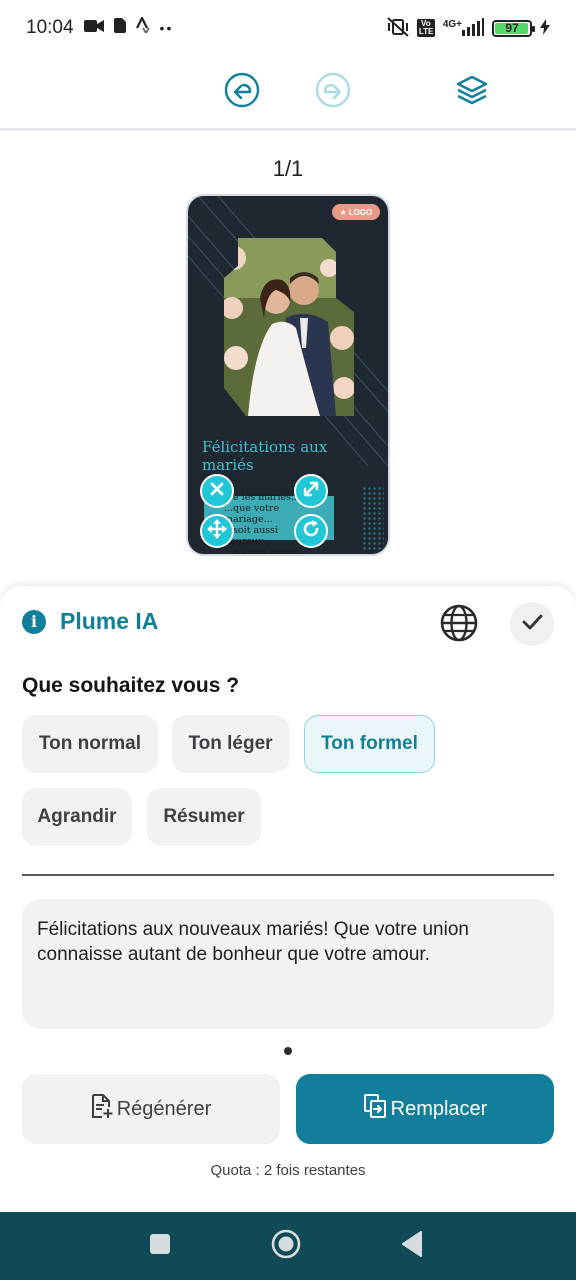  I want to click on status-bar: 10:04 •• Vo LTE 4G+ 97, so click(288, 28).